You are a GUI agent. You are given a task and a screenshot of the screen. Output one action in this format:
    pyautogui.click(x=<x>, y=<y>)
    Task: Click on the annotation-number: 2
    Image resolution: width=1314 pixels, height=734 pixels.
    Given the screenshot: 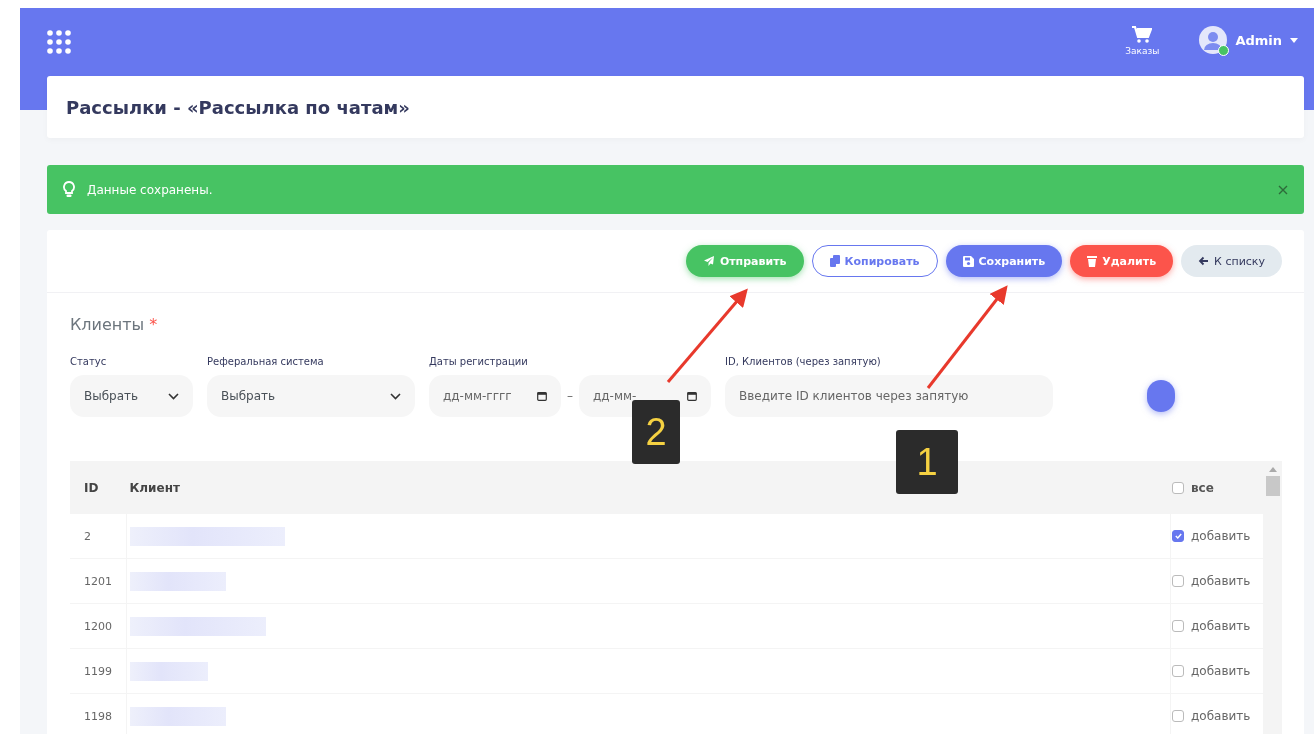 What is the action you would take?
    pyautogui.click(x=656, y=432)
    